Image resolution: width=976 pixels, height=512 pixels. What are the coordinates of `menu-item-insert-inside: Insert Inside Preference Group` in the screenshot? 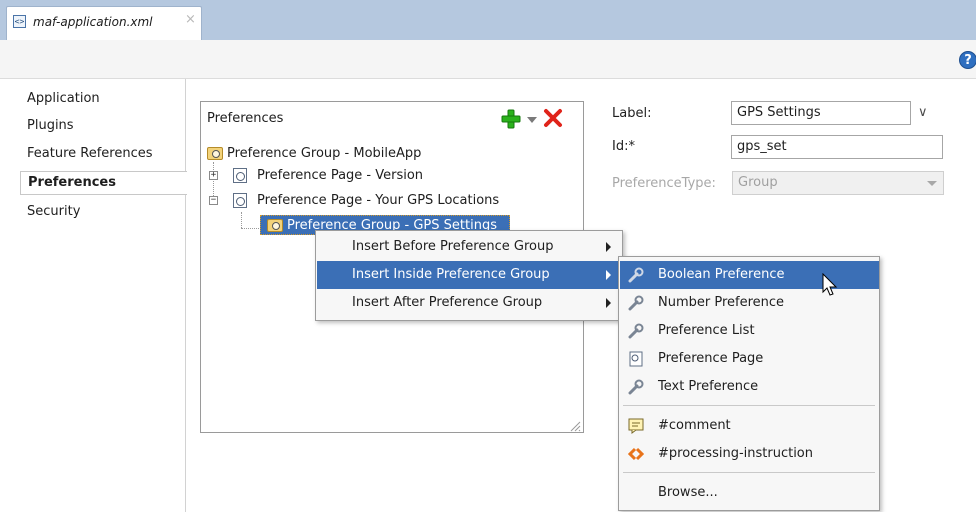 It's located at (469, 275).